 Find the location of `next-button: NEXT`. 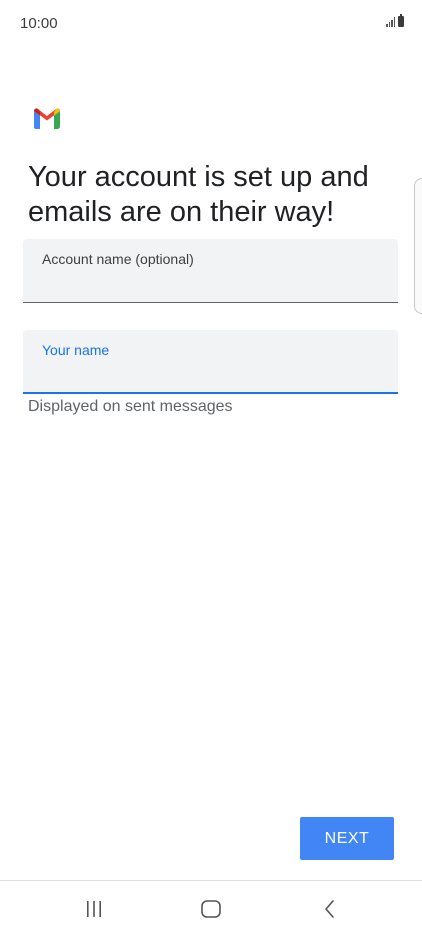

next-button: NEXT is located at coordinates (347, 838).